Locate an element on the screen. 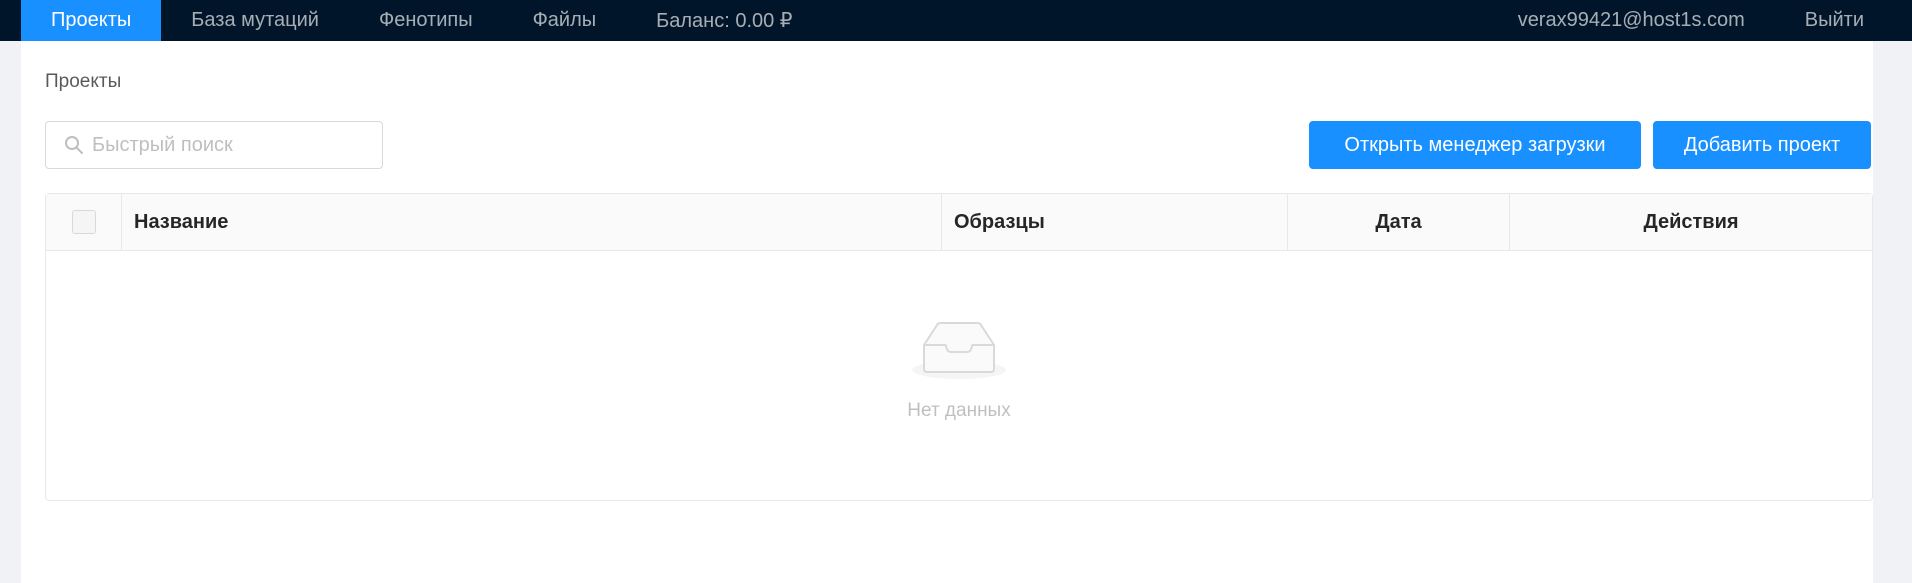 The width and height of the screenshot is (1912, 583). column-header-samples: Образцы is located at coordinates (1115, 222).